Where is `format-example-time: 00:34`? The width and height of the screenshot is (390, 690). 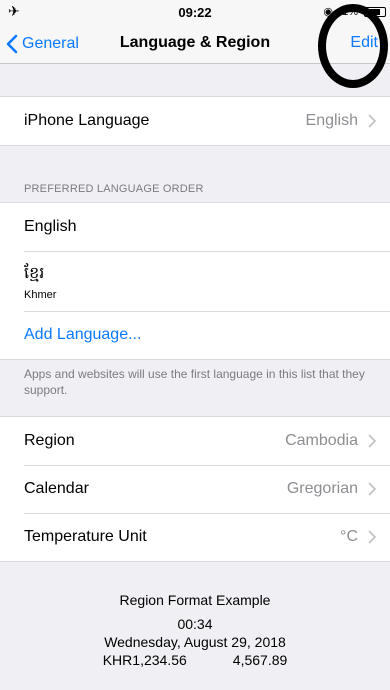
format-example-time: 00:34 is located at coordinates (195, 624).